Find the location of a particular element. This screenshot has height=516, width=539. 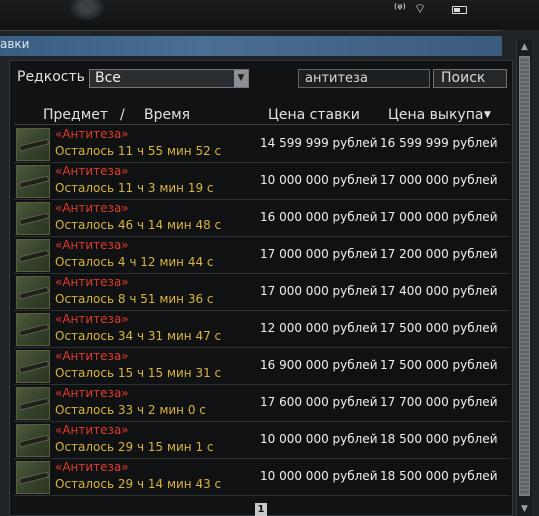

column-header-item: Предмет is located at coordinates (75, 115).